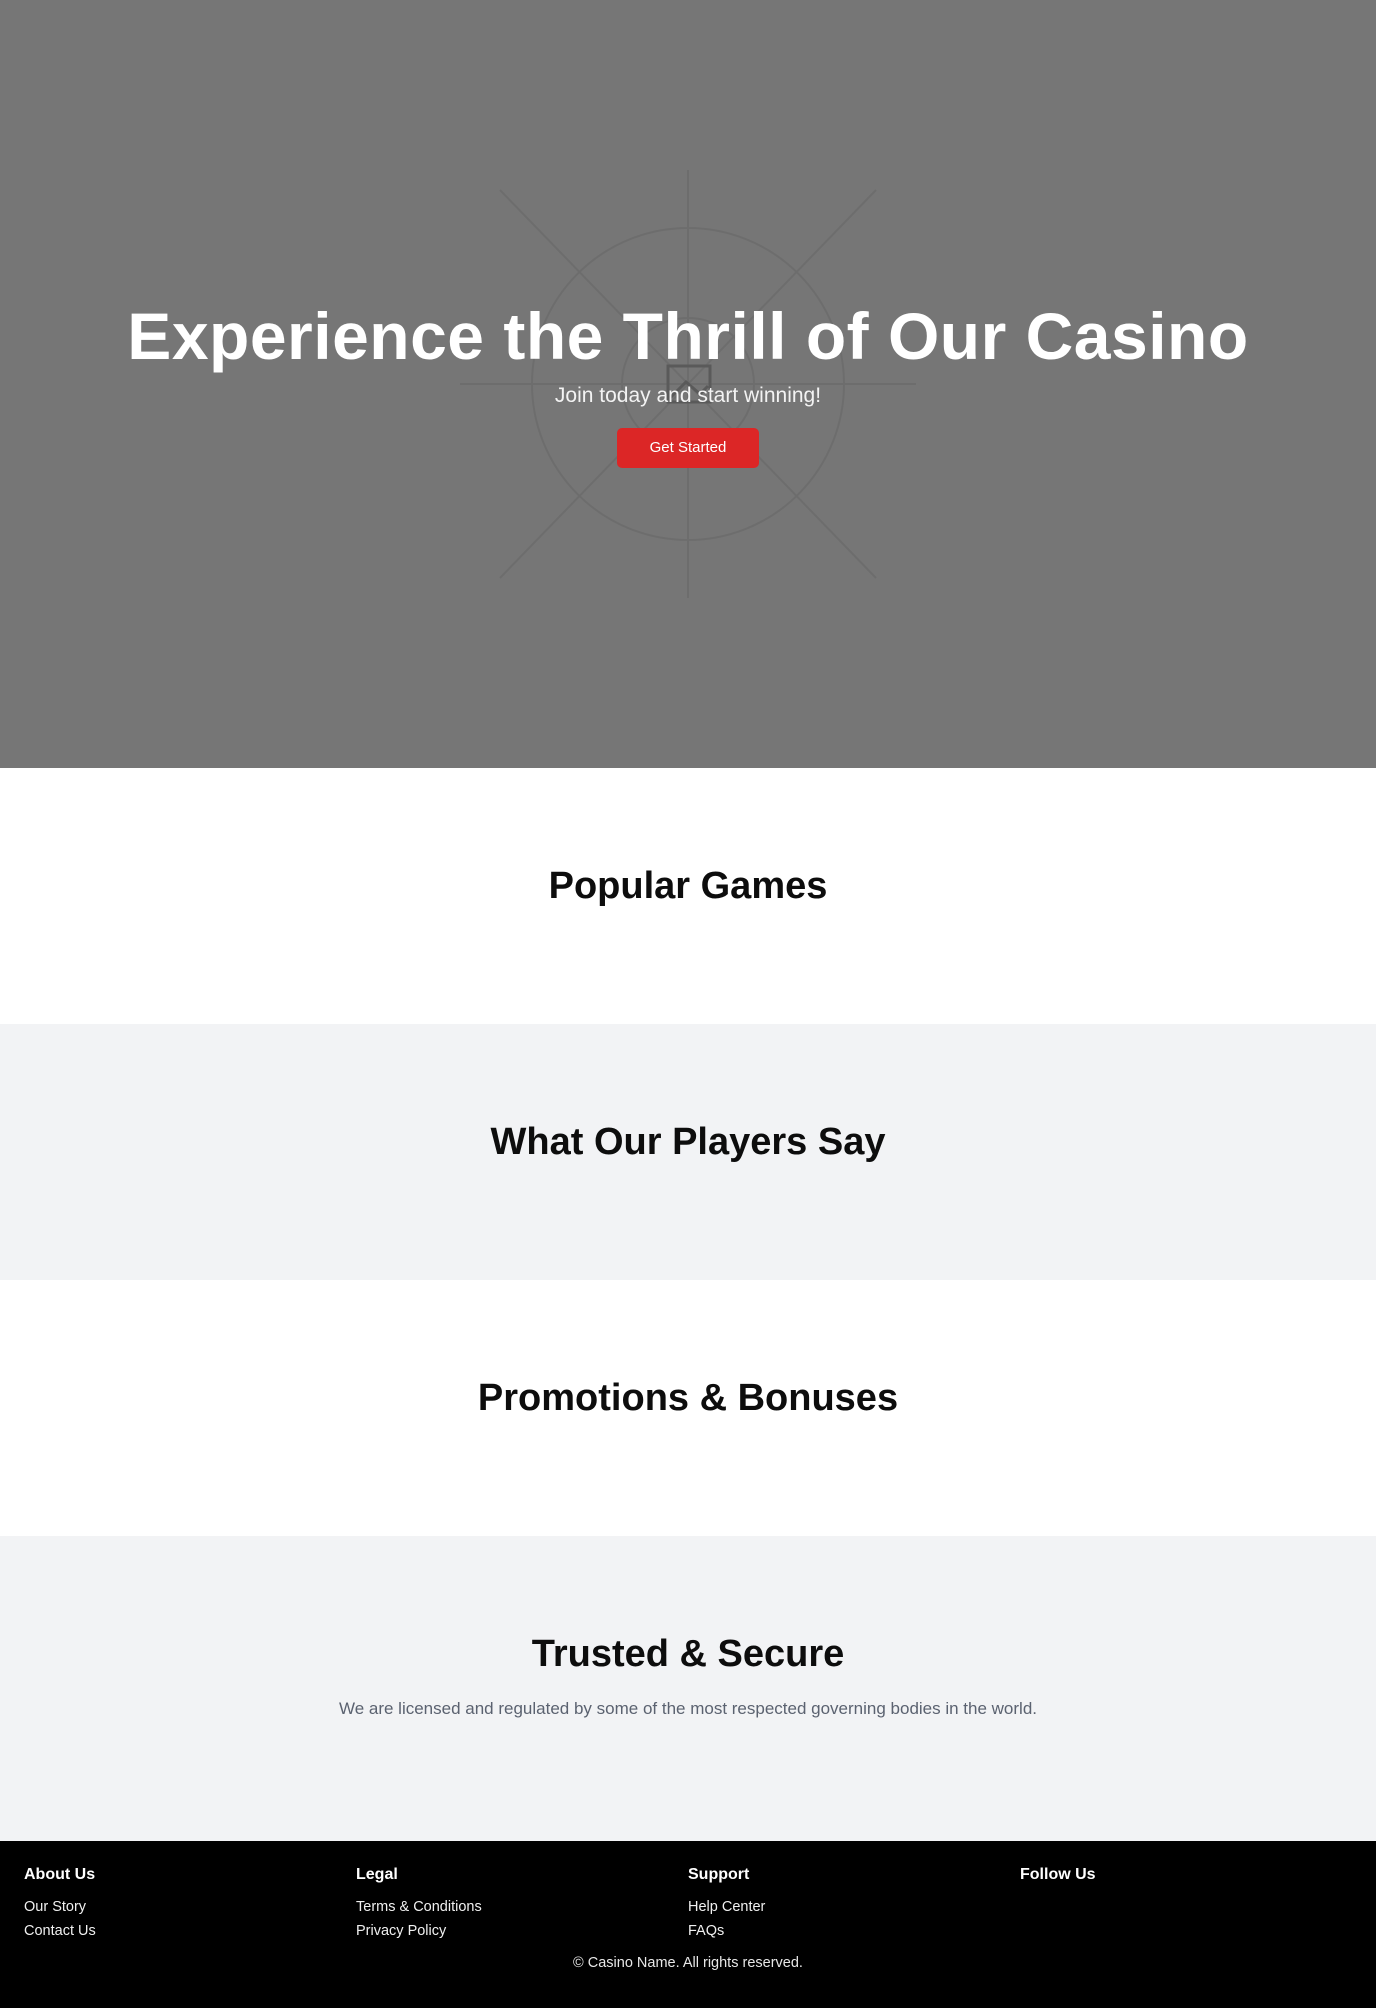  Describe the element at coordinates (854, 1931) in the screenshot. I see `footer-link-faqs: FAQs` at that location.